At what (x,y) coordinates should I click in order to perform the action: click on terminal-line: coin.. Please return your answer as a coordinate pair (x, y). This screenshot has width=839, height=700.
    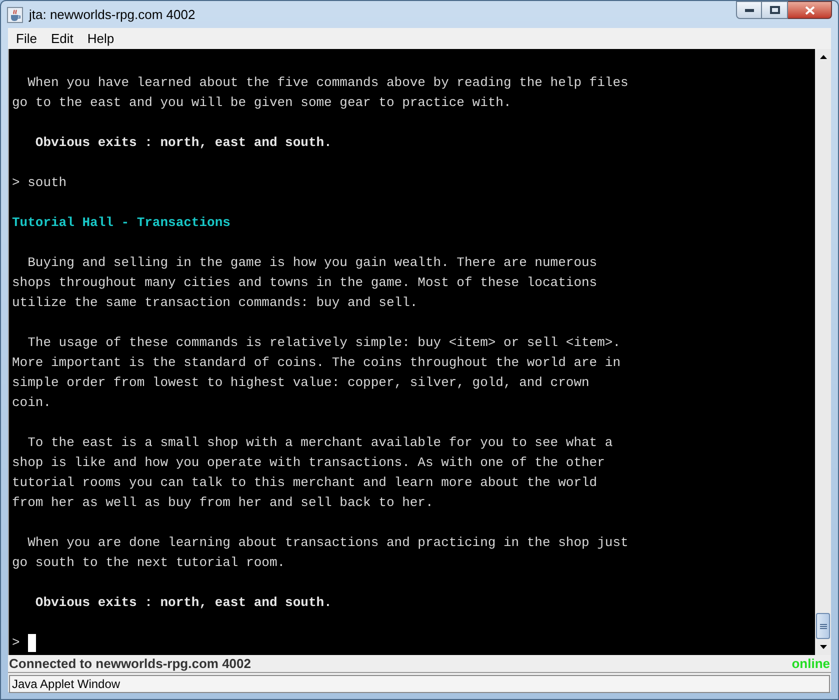
    Looking at the image, I should click on (32, 403).